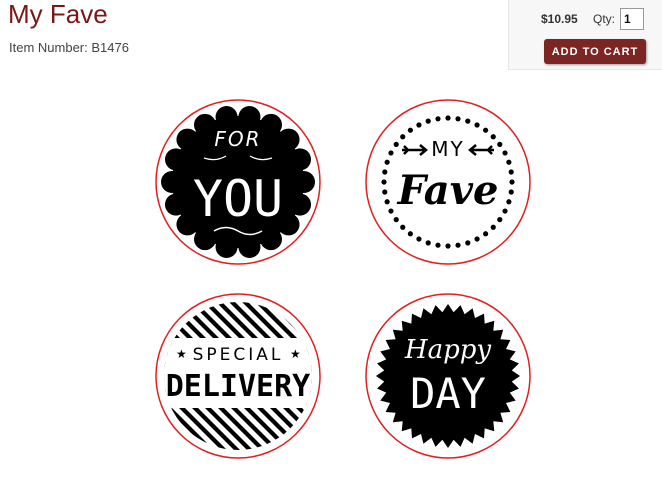 The width and height of the screenshot is (662, 488). I want to click on price: $10.95, so click(559, 19).